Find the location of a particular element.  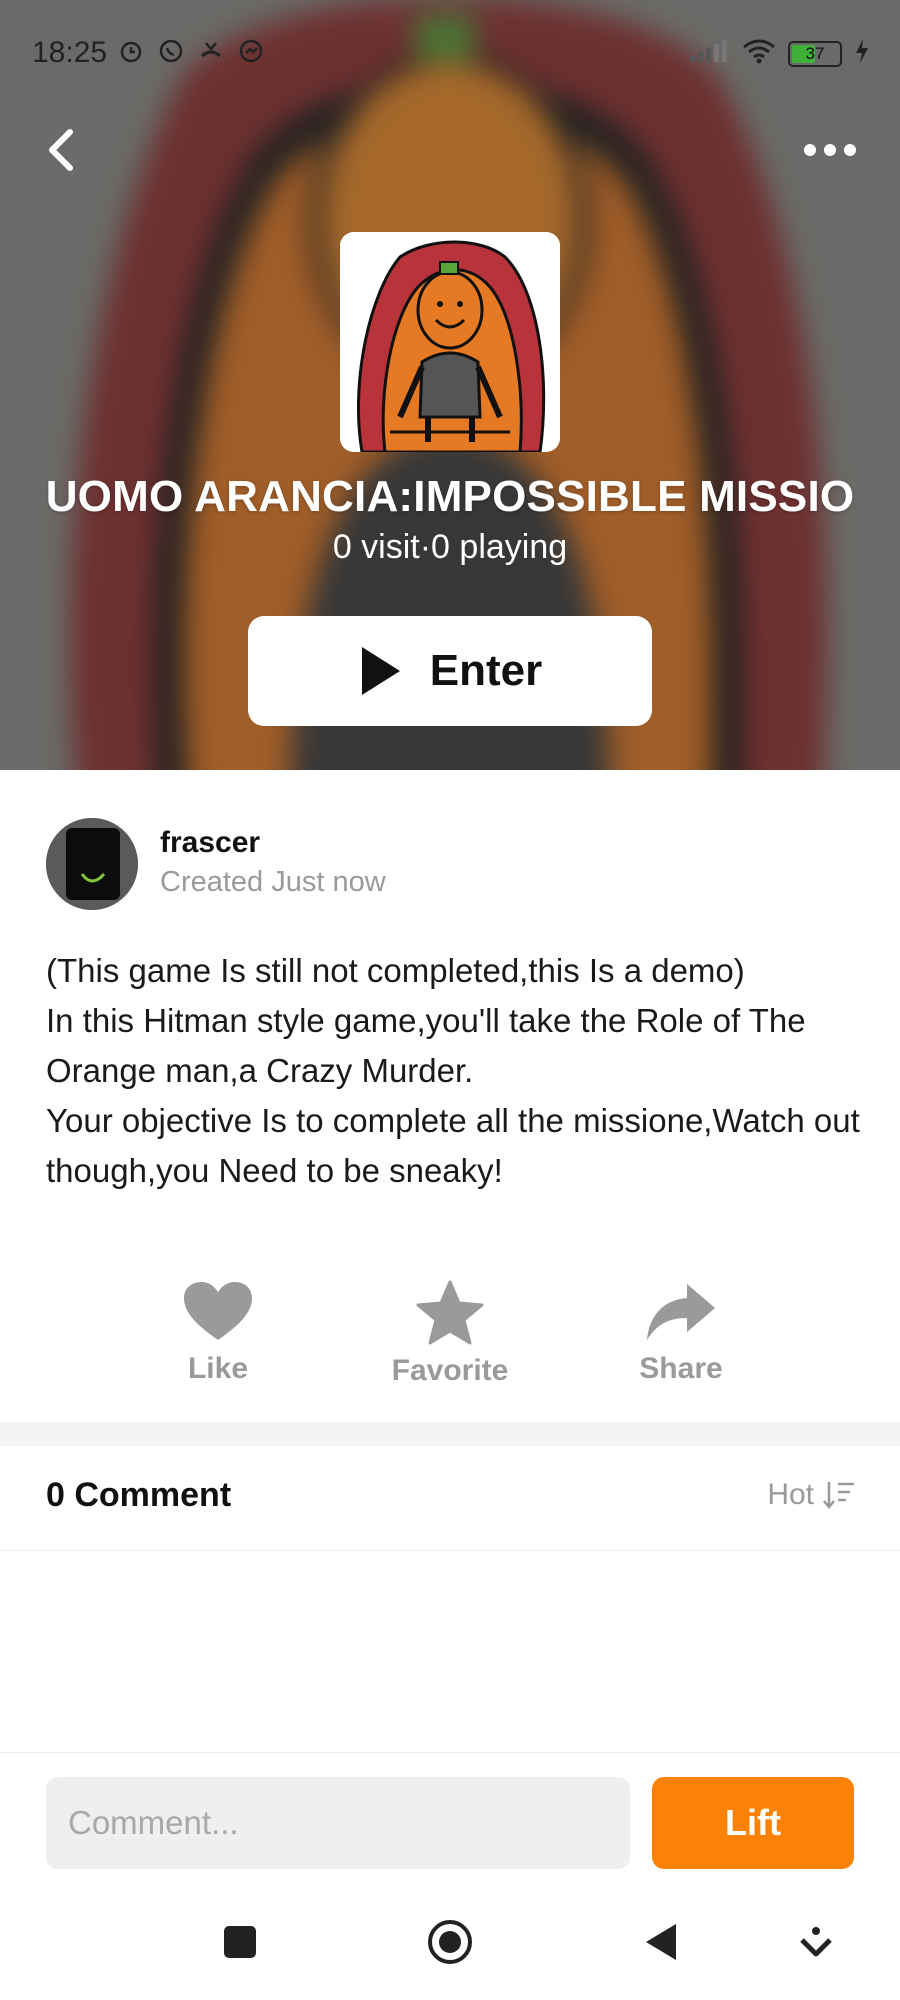

system-nav-bar is located at coordinates (450, 1945).